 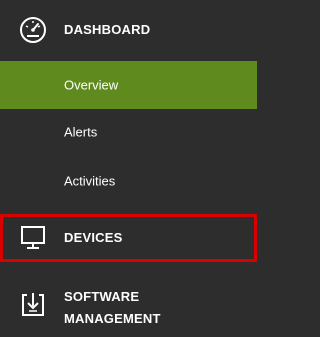 I want to click on nav-section-software-management-label: SOFTWARE MANAGEMENT, so click(x=112, y=308).